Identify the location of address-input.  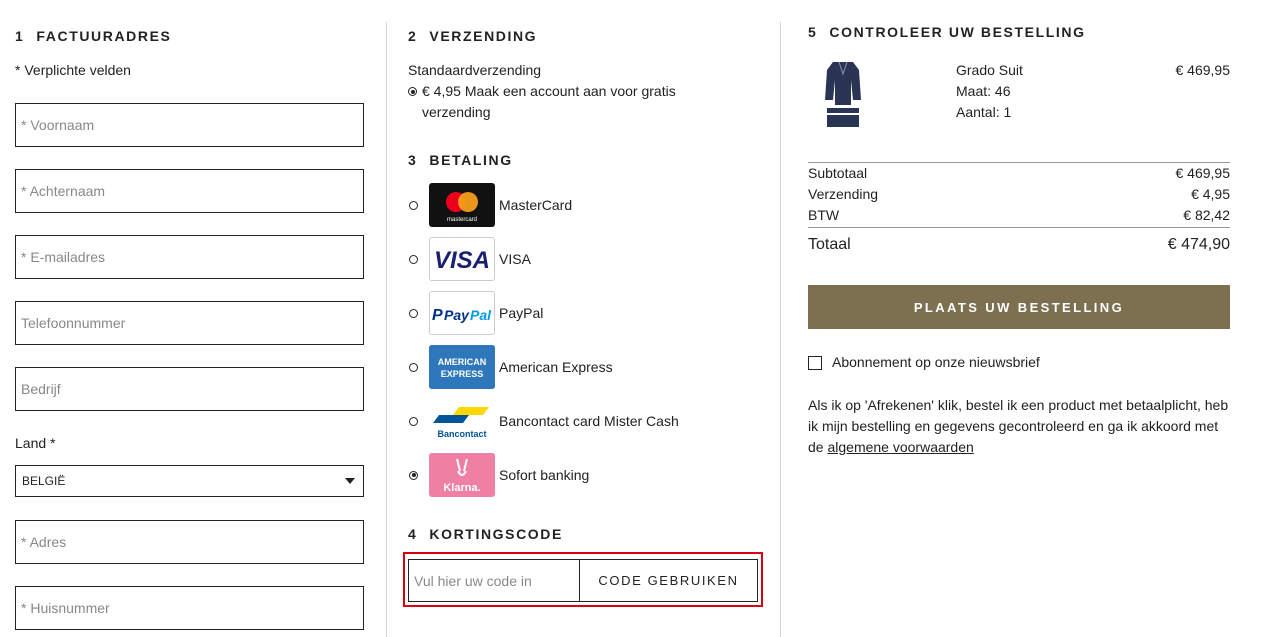
(189, 542).